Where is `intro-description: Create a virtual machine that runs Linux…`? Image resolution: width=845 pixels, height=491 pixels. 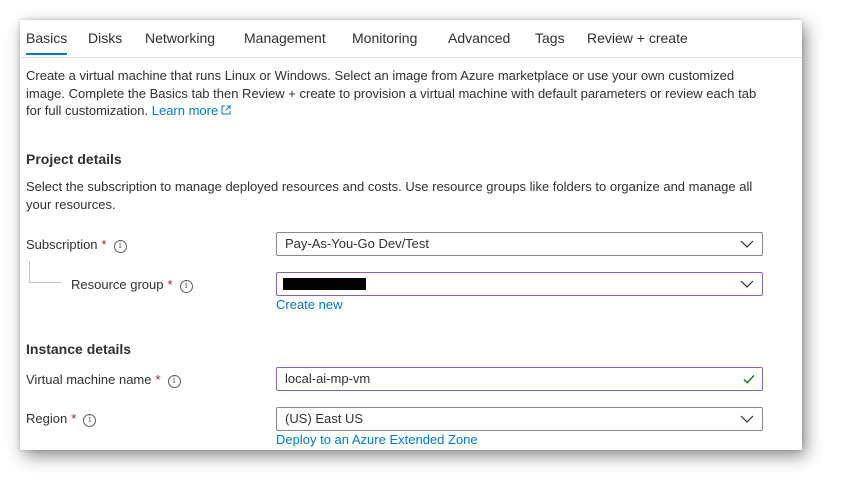
intro-description: Create a virtual machine that runs Linux… is located at coordinates (391, 93).